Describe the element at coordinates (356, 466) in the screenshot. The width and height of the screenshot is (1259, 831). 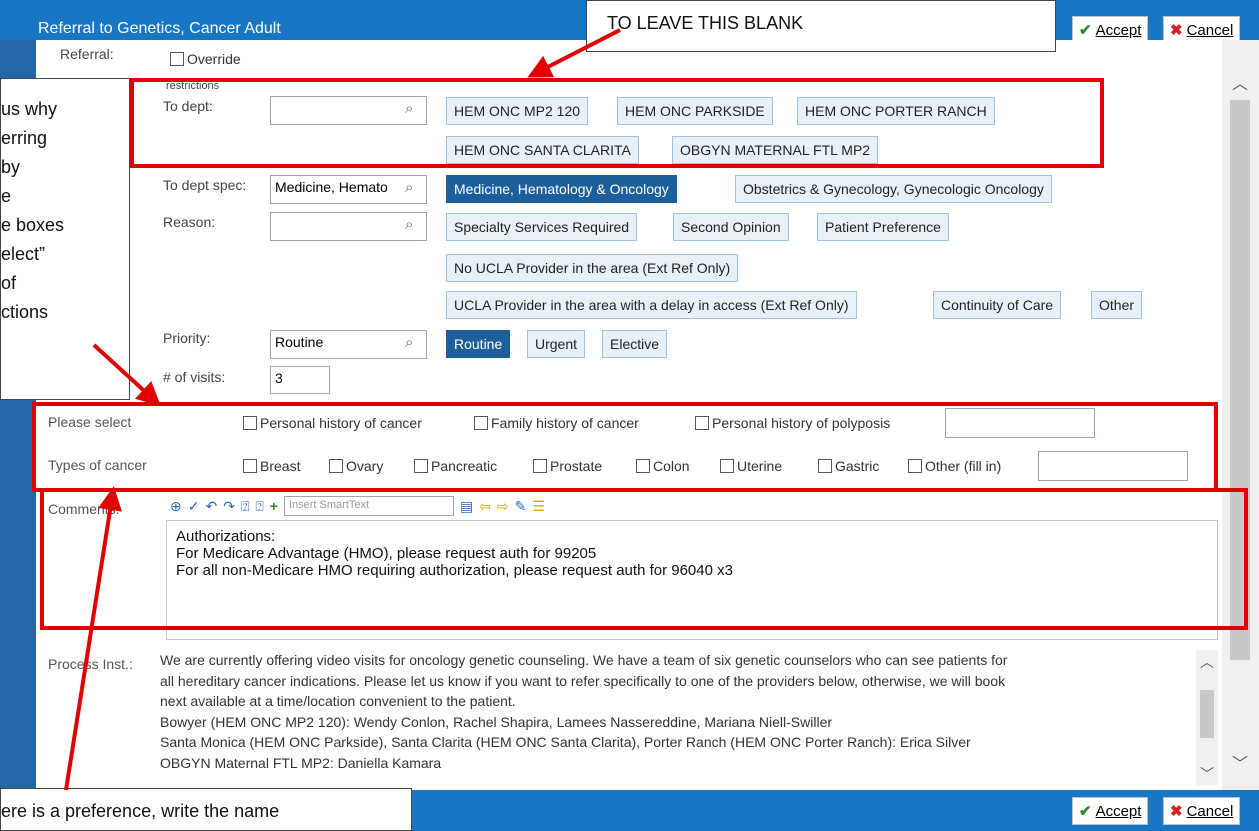
I see `ovary-checkbox: Ovary` at that location.